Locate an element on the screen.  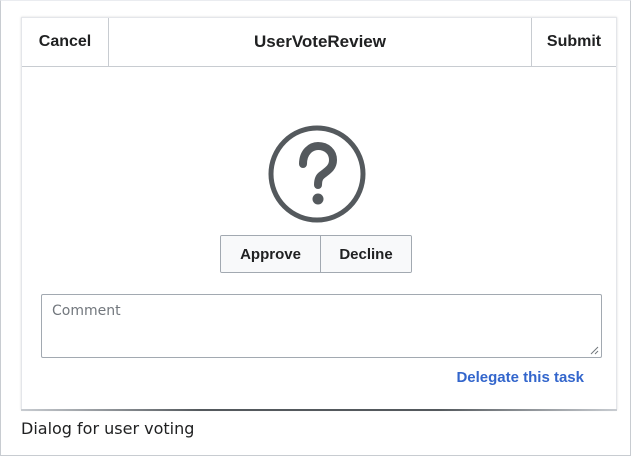
decline-button: Decline is located at coordinates (366, 254).